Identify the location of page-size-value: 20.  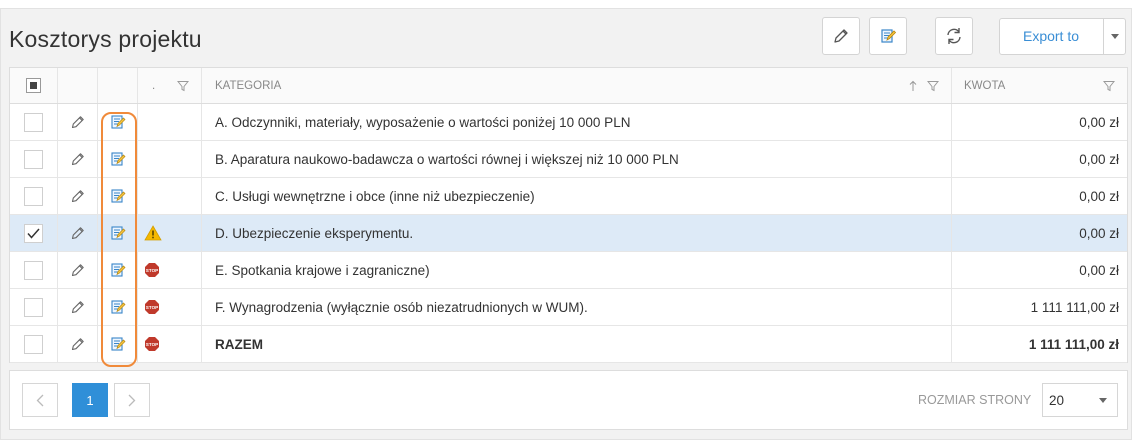
(1057, 400).